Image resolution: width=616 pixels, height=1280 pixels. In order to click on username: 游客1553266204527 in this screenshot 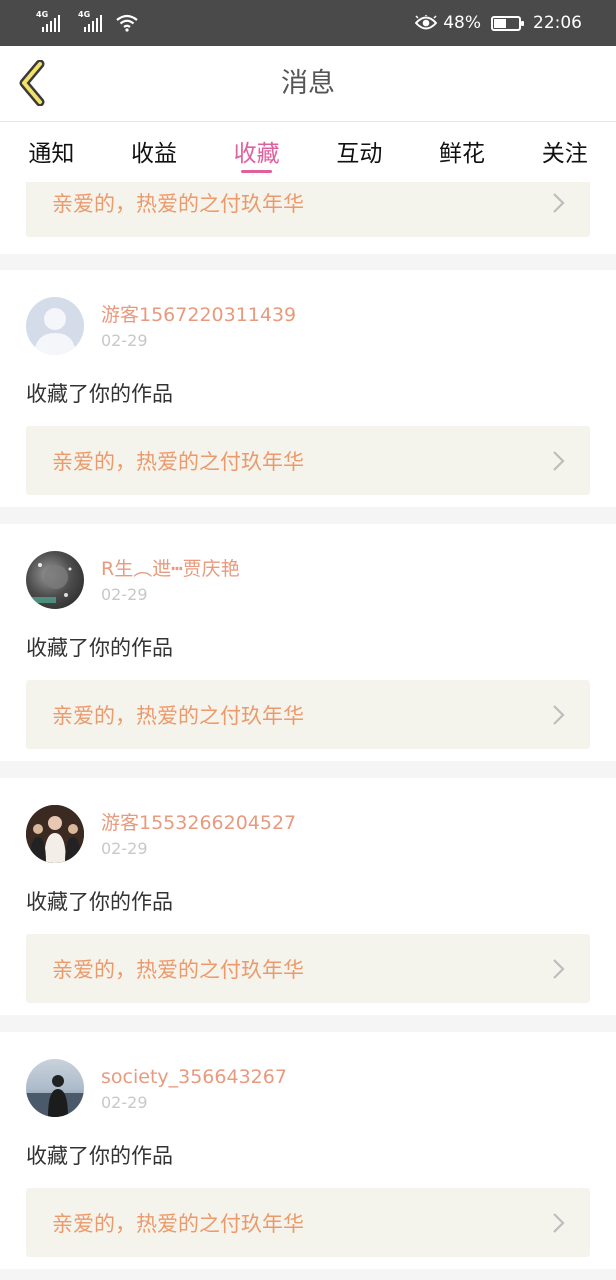, I will do `click(198, 823)`.